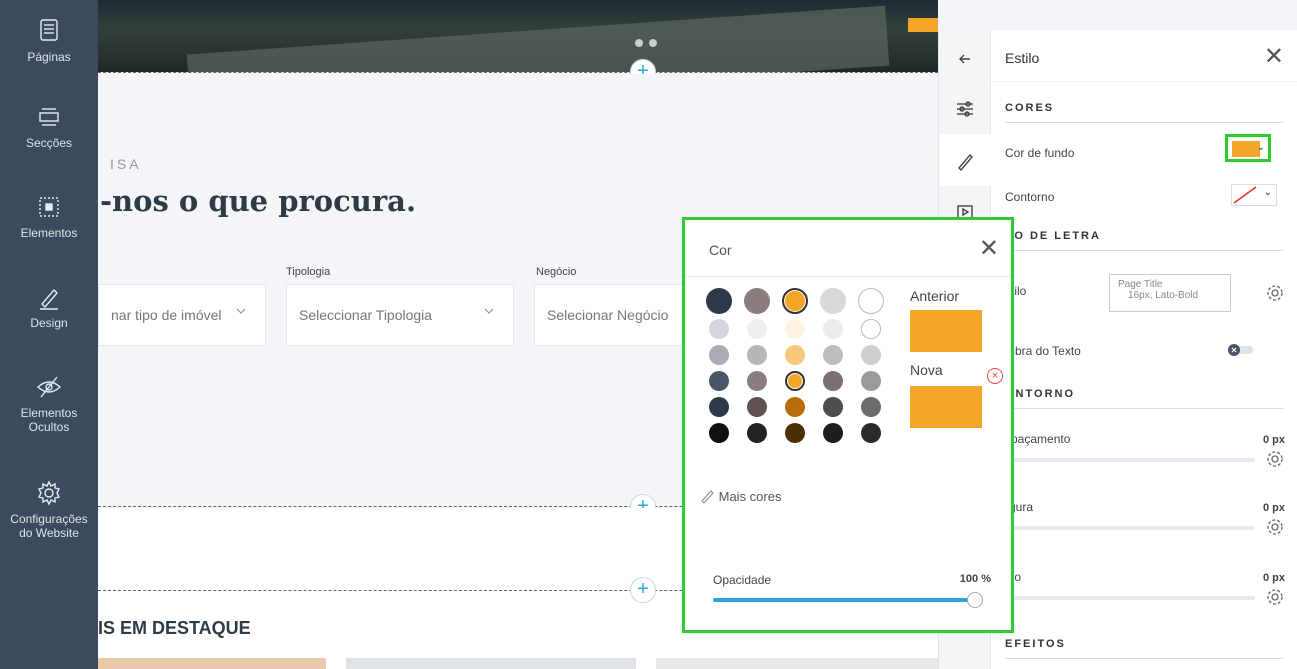 This screenshot has height=669, width=1297. What do you see at coordinates (975, 600) in the screenshot?
I see `opacity-slider-handle` at bounding box center [975, 600].